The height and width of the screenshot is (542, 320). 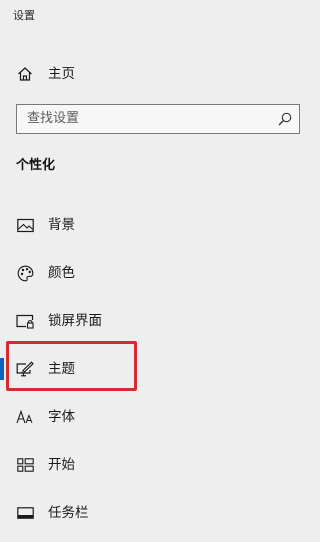 I want to click on nav-item-taskbar: 任务栏, so click(x=157, y=513).